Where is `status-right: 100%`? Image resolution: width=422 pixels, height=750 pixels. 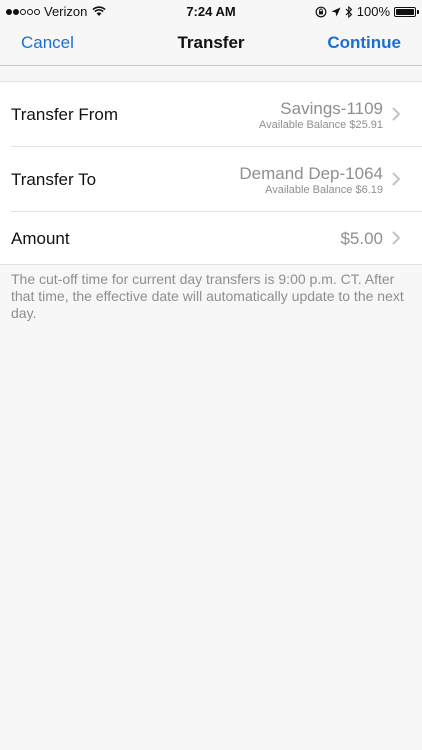
status-right: 100% is located at coordinates (367, 11).